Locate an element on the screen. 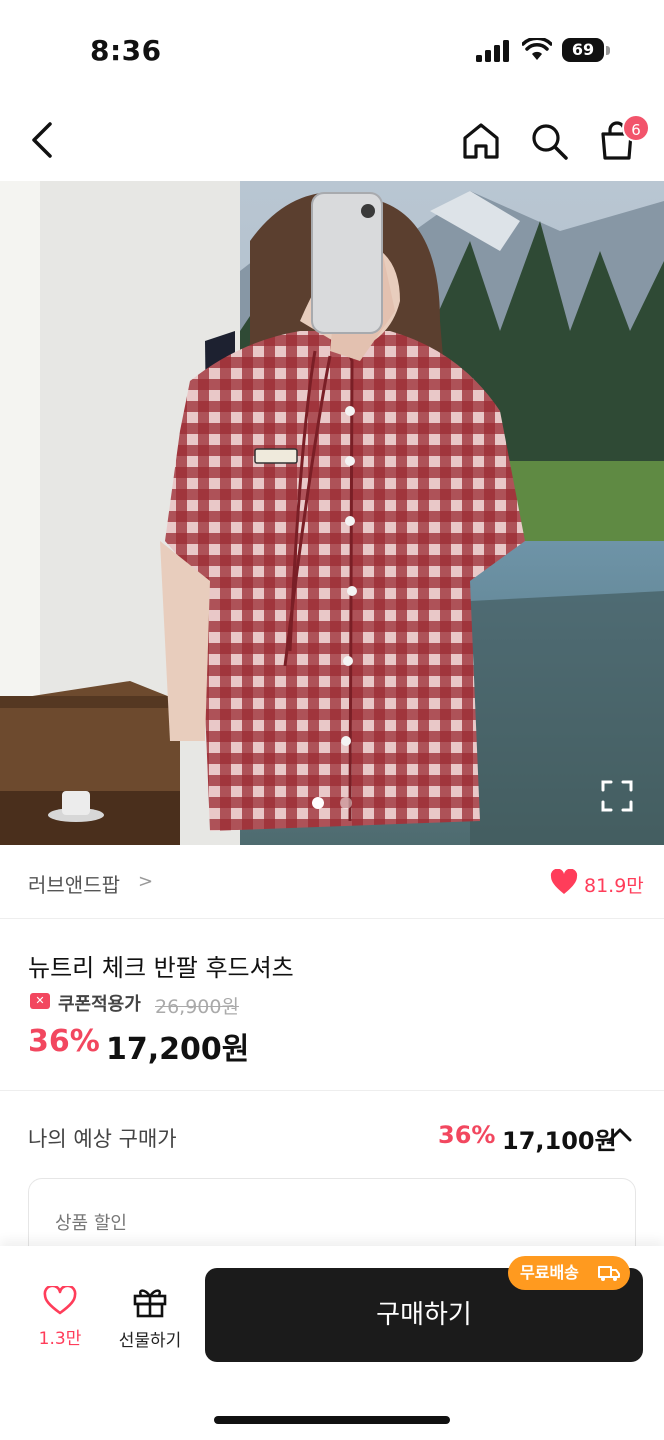  original-price: 26,900원 is located at coordinates (197, 1007).